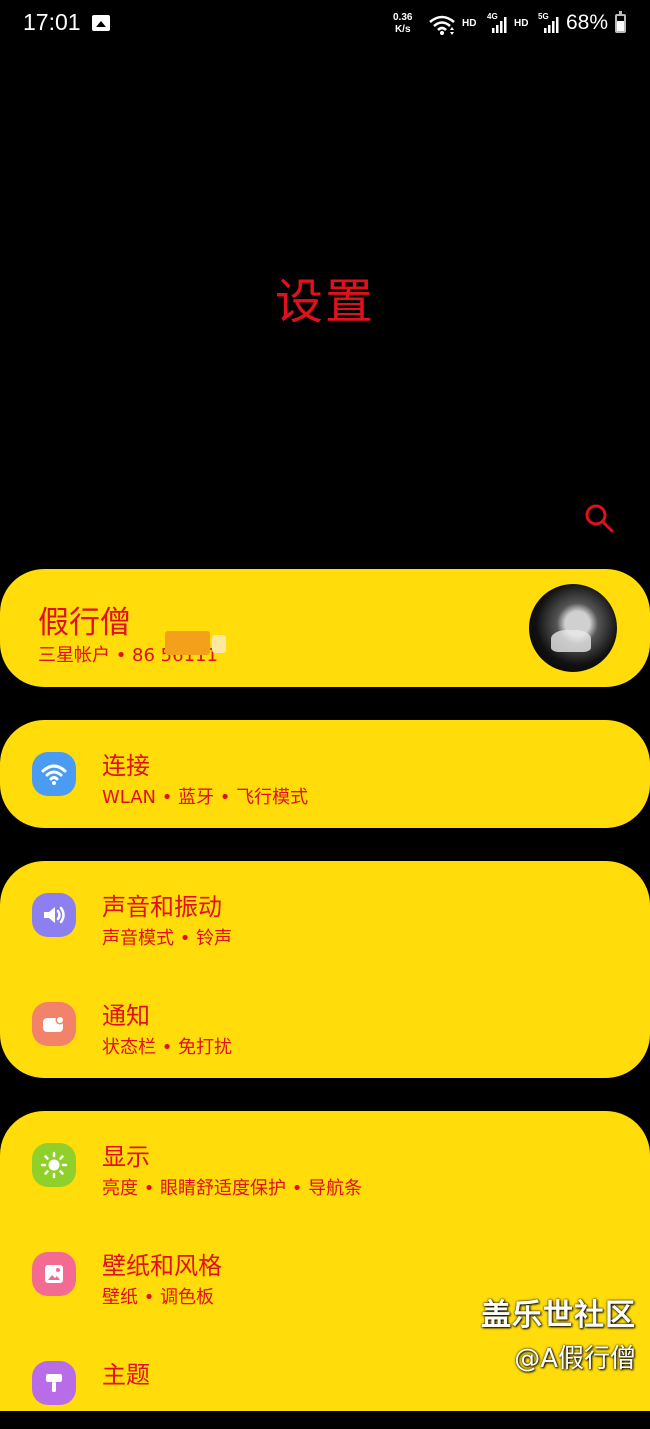  What do you see at coordinates (84, 623) in the screenshot?
I see `account-name: 假行僧` at bounding box center [84, 623].